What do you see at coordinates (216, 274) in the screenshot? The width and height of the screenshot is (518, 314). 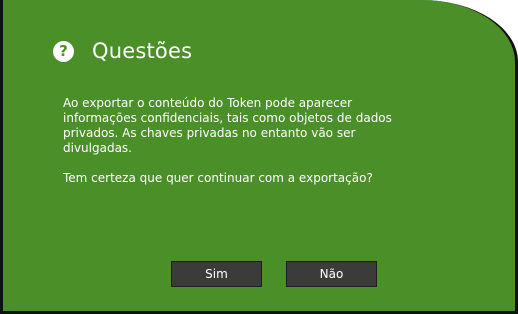 I see `yes-button: Sim` at bounding box center [216, 274].